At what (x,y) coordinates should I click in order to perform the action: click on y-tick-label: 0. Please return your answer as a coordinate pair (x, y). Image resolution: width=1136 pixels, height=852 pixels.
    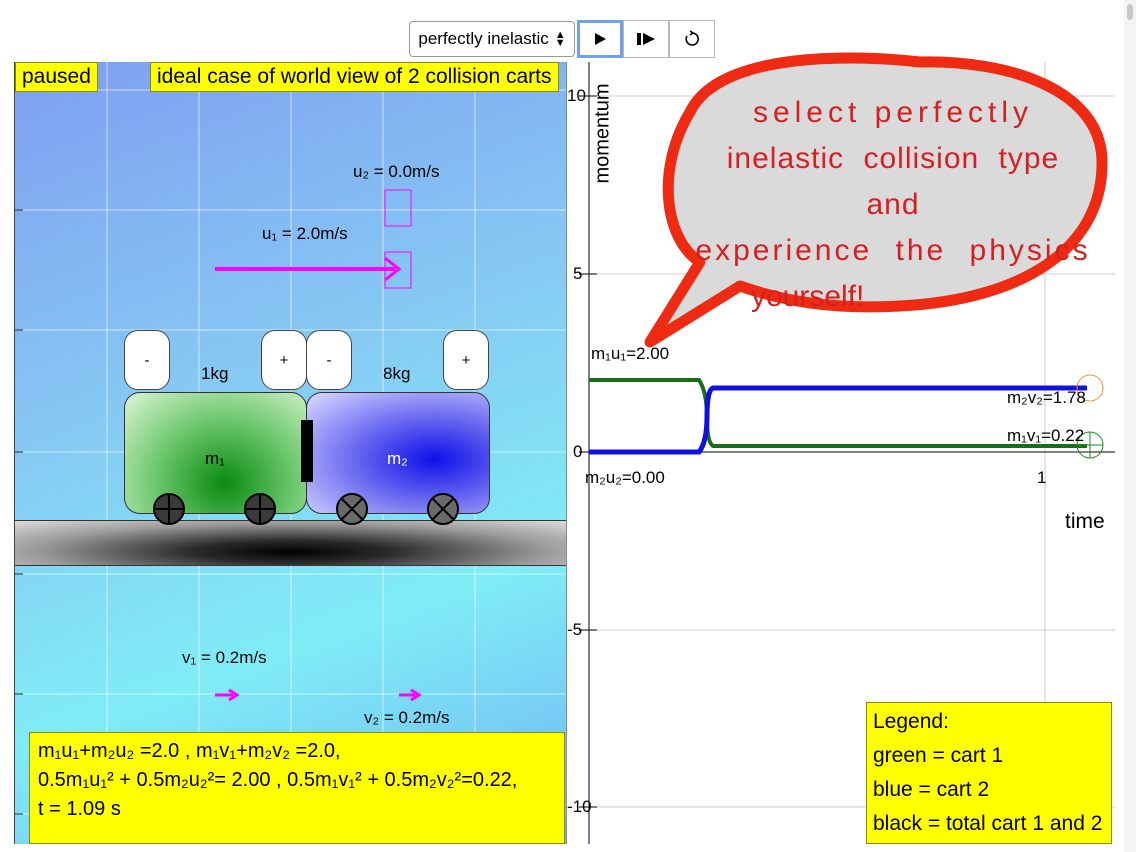
    Looking at the image, I should click on (578, 451).